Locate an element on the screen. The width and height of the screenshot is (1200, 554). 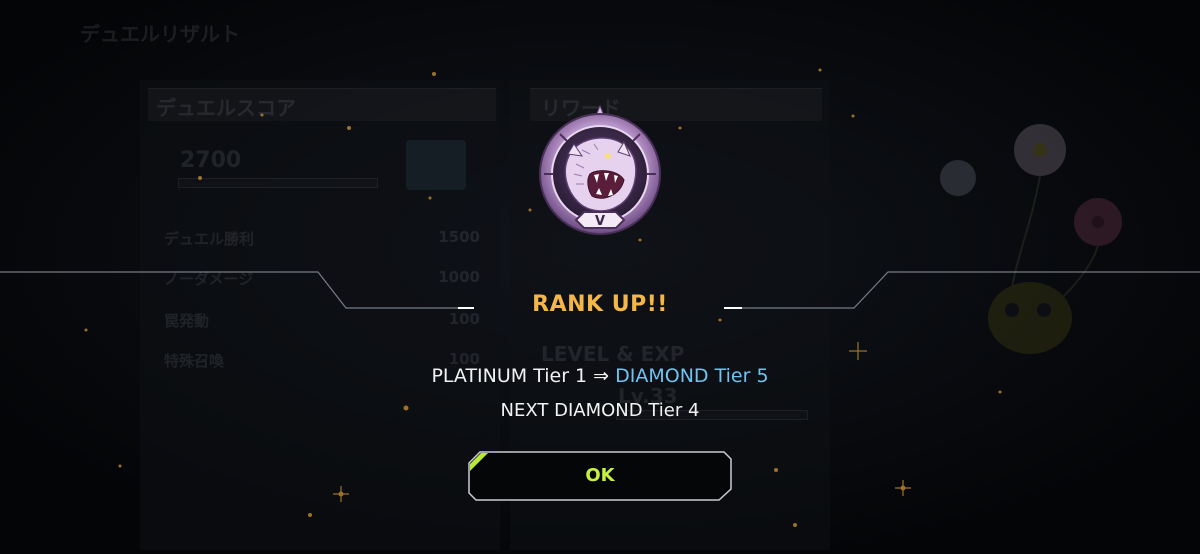
rank-badge: V is located at coordinates (600, 173).